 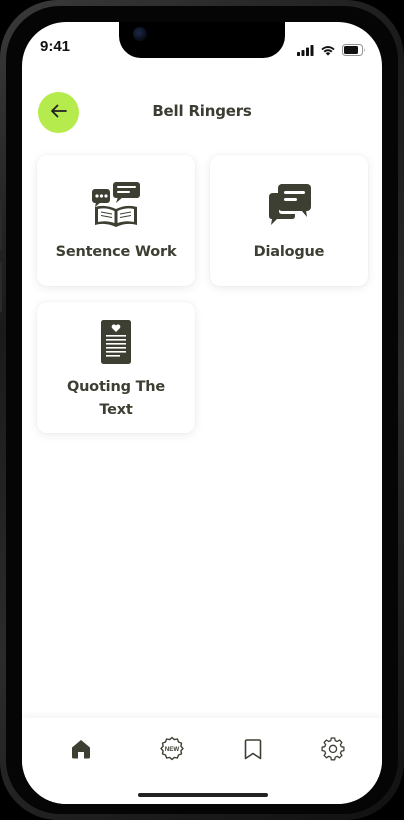 I want to click on card-label: Sentence Work, so click(x=116, y=252).